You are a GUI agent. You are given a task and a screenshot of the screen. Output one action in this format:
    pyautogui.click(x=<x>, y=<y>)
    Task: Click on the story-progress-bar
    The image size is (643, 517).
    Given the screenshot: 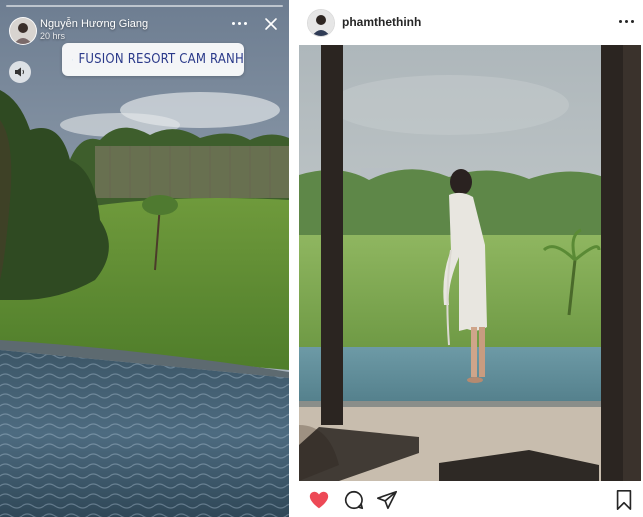 What is the action you would take?
    pyautogui.click(x=144, y=6)
    